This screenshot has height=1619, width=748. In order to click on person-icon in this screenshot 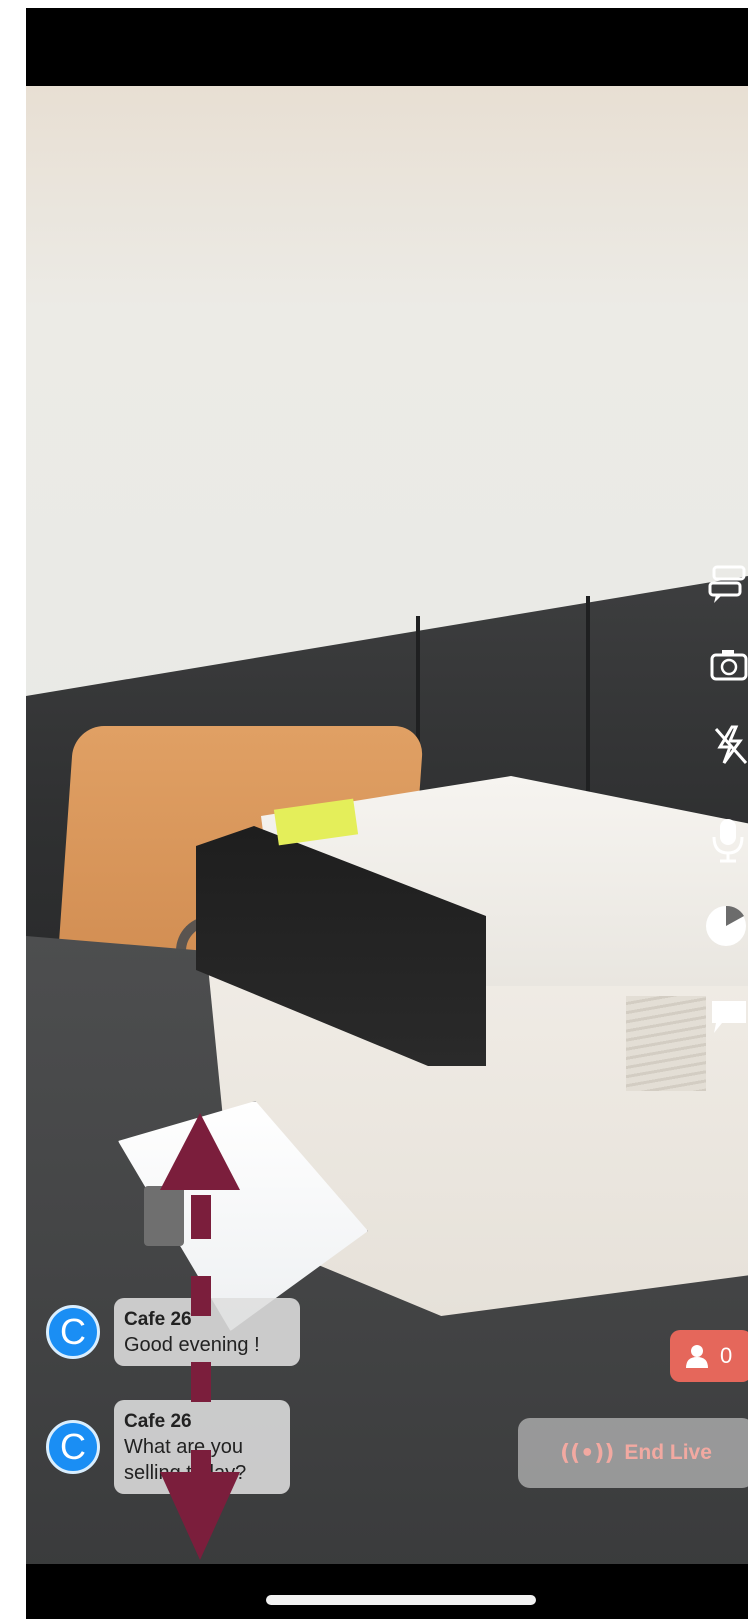, I will do `click(697, 1356)`.